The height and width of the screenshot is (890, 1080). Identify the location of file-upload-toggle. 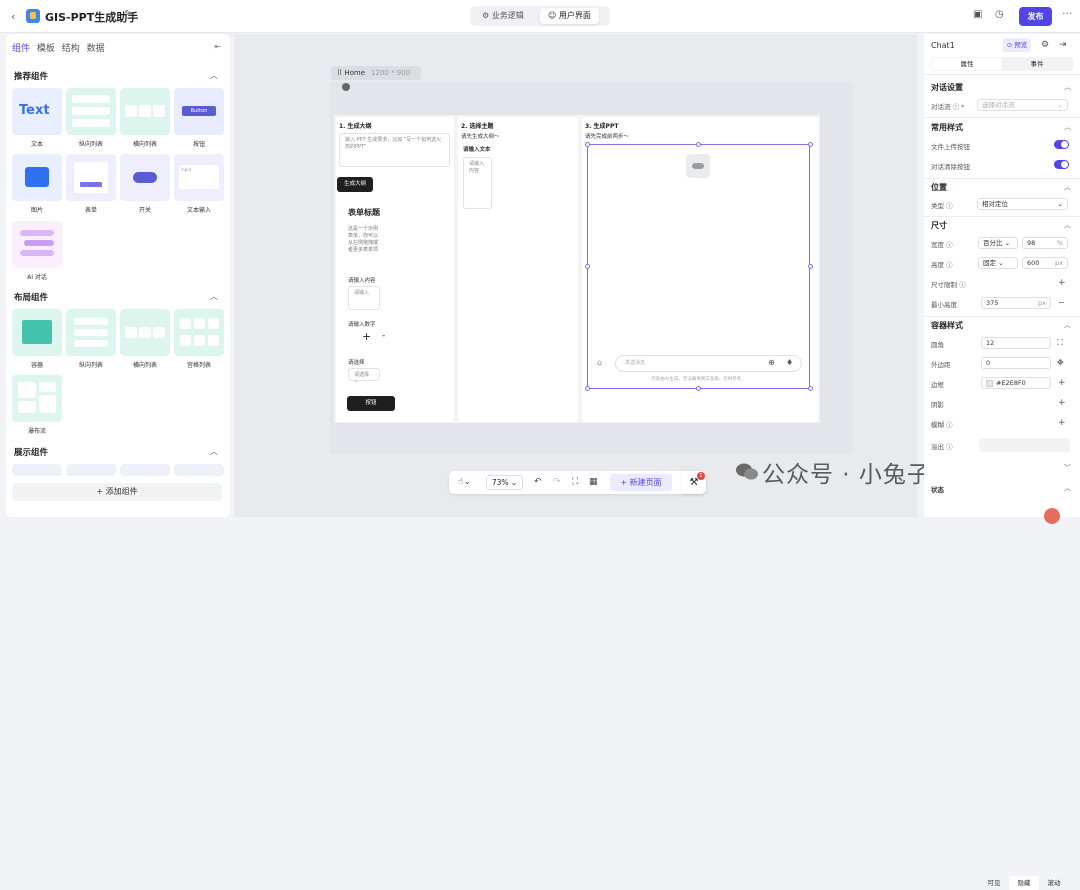
(1061, 144).